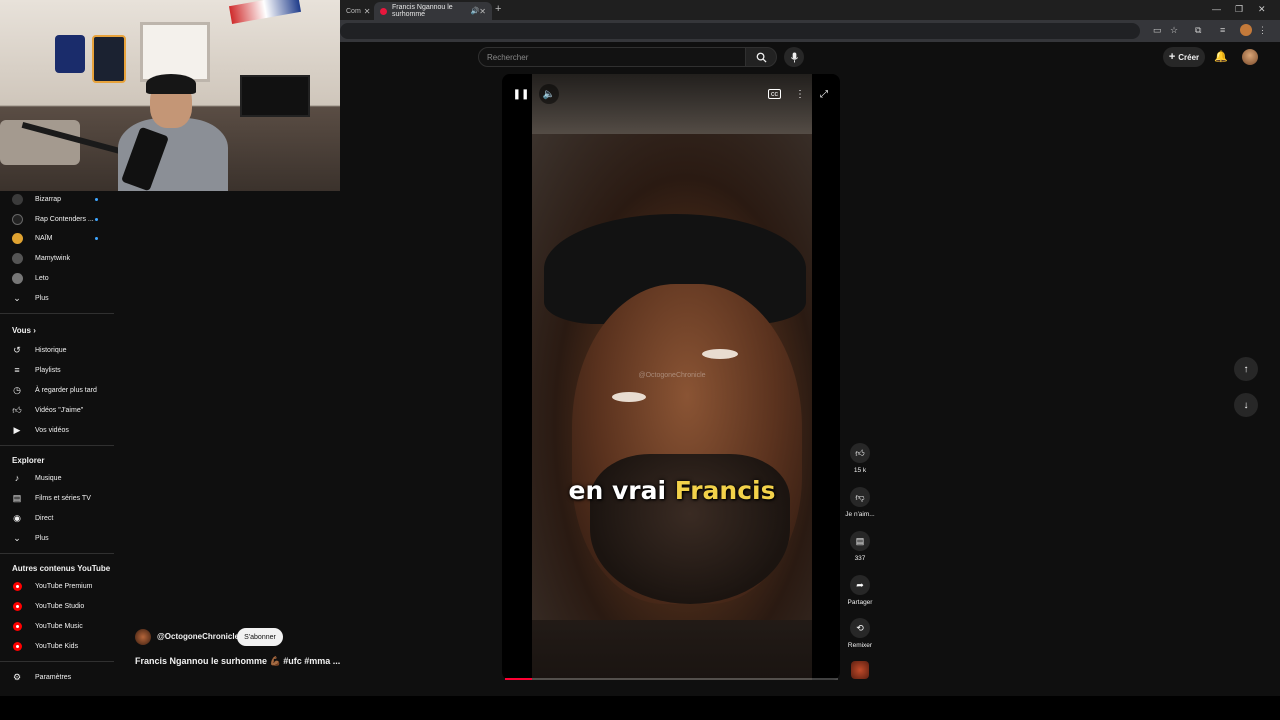  I want to click on sidebar-item-more-subscriptions: ⌄ Plus, so click(58, 298).